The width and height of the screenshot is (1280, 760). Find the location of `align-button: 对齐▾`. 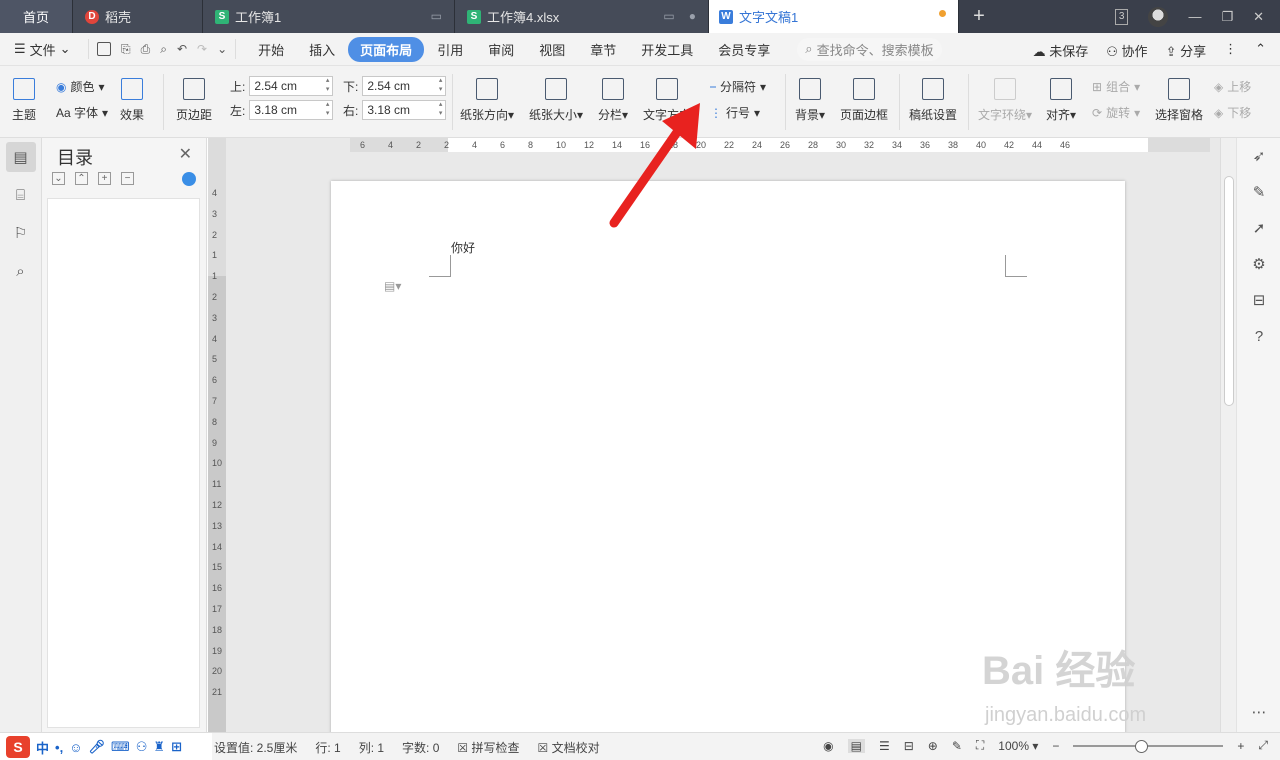

align-button: 对齐▾ is located at coordinates (1061, 100).